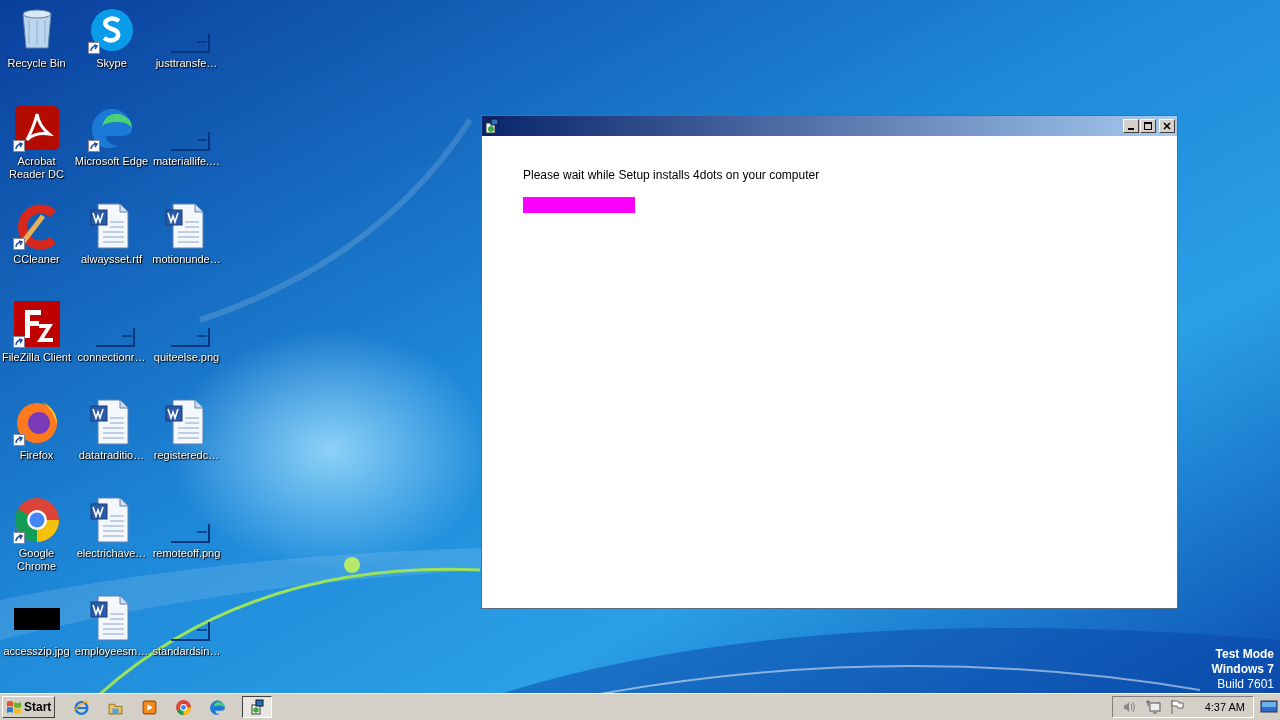  I want to click on icon-label: CCleaner, so click(36, 259).